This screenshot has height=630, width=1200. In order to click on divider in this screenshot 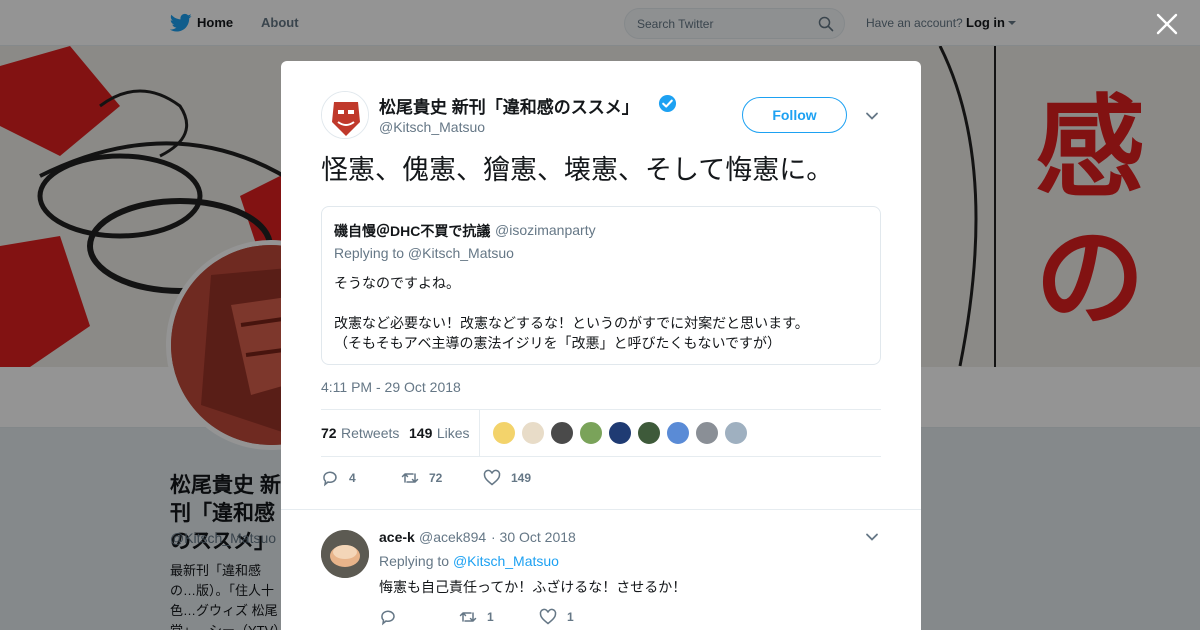, I will do `click(601, 509)`.